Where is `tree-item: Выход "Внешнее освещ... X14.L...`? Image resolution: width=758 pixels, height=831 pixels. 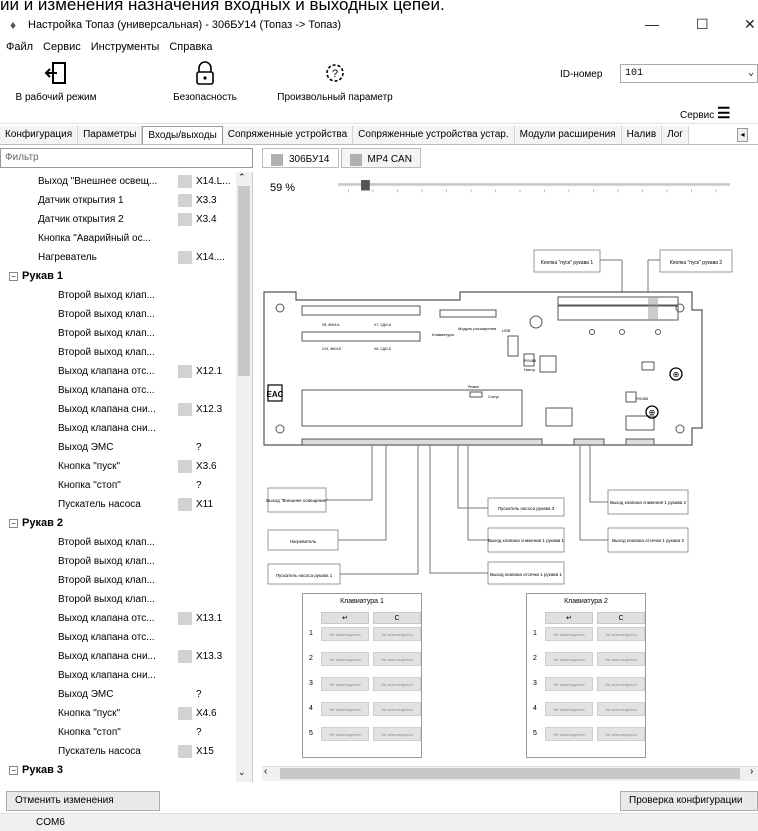 tree-item: Выход "Внешнее освещ... X14.L... is located at coordinates (120, 181).